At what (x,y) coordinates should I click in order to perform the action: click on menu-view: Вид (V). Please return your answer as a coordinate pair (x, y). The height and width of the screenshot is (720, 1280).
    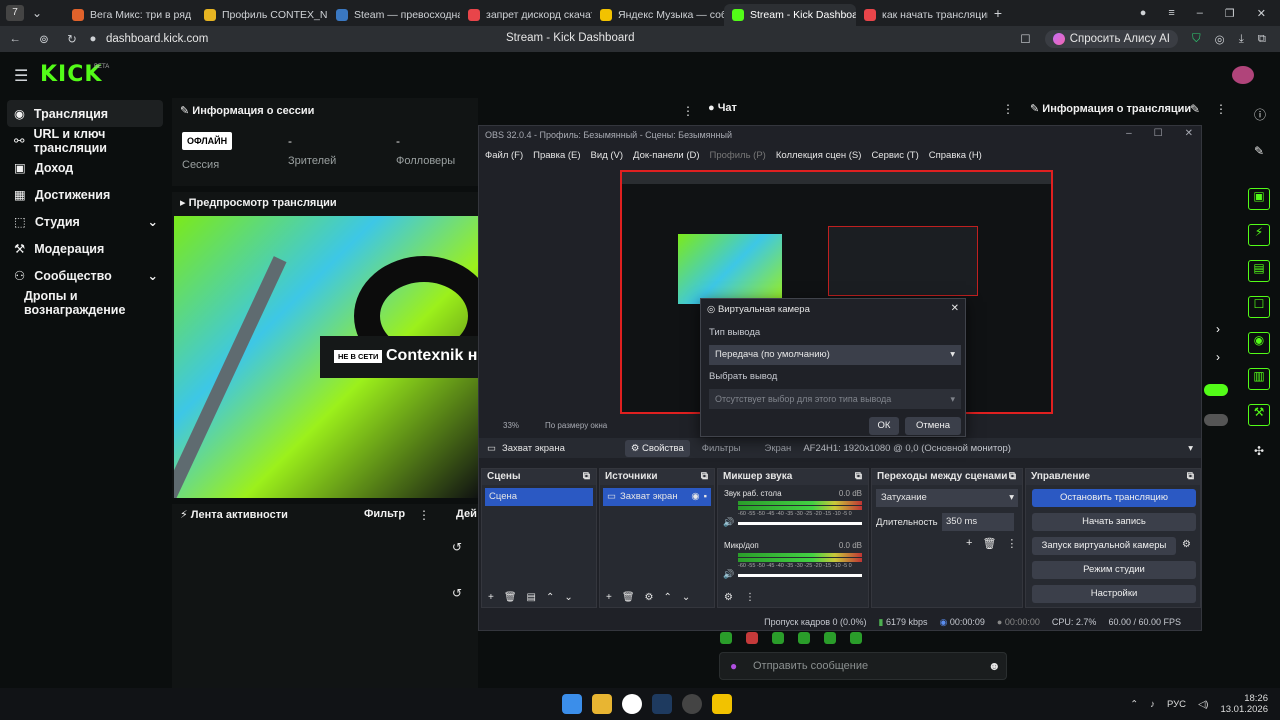
    Looking at the image, I should click on (607, 155).